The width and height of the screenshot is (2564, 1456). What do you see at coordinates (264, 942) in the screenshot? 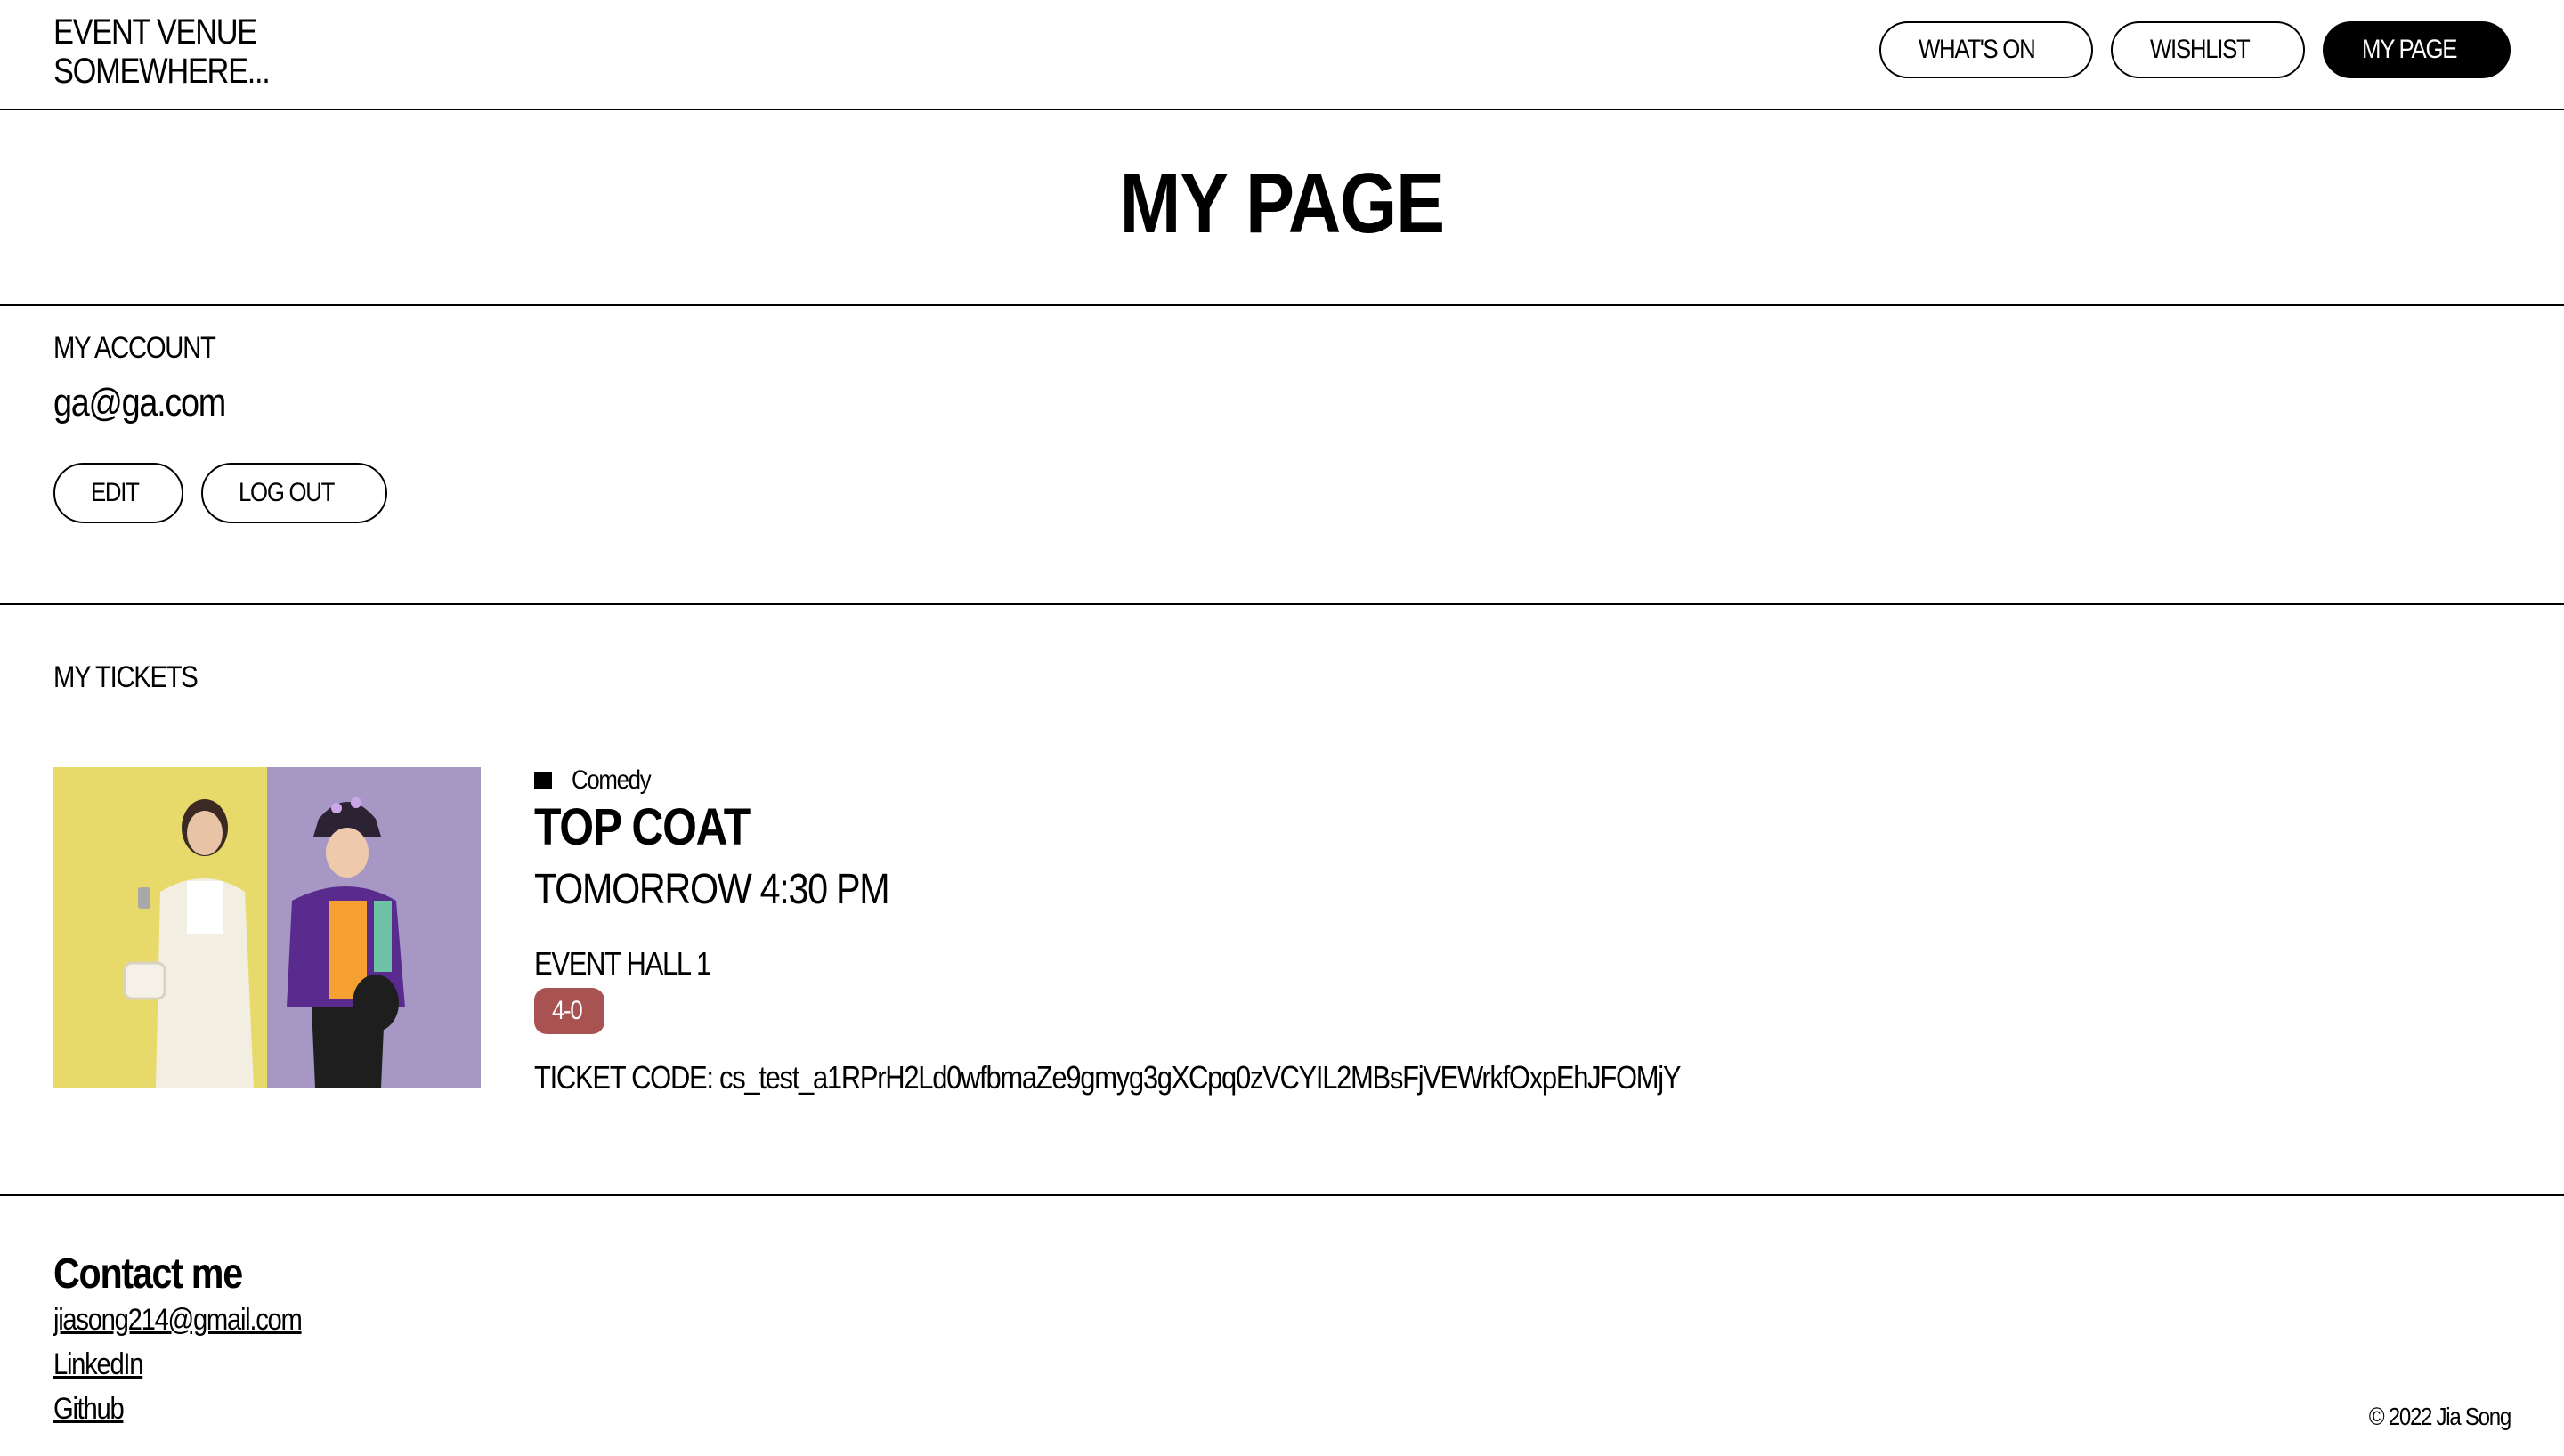
I see `event-photo-illustration` at bounding box center [264, 942].